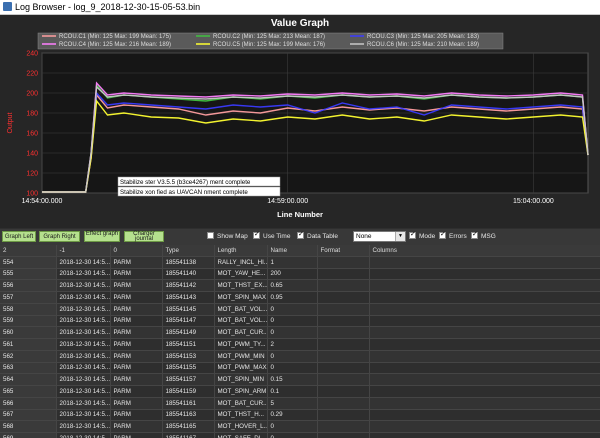  What do you see at coordinates (59, 236) in the screenshot?
I see `graph-right-button: Graph Right` at bounding box center [59, 236].